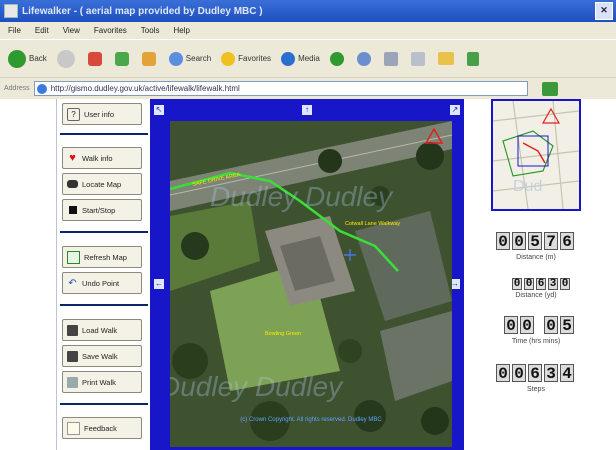 The height and width of the screenshot is (450, 616). Describe the element at coordinates (72, 210) in the screenshot. I see `stop-icon` at that location.